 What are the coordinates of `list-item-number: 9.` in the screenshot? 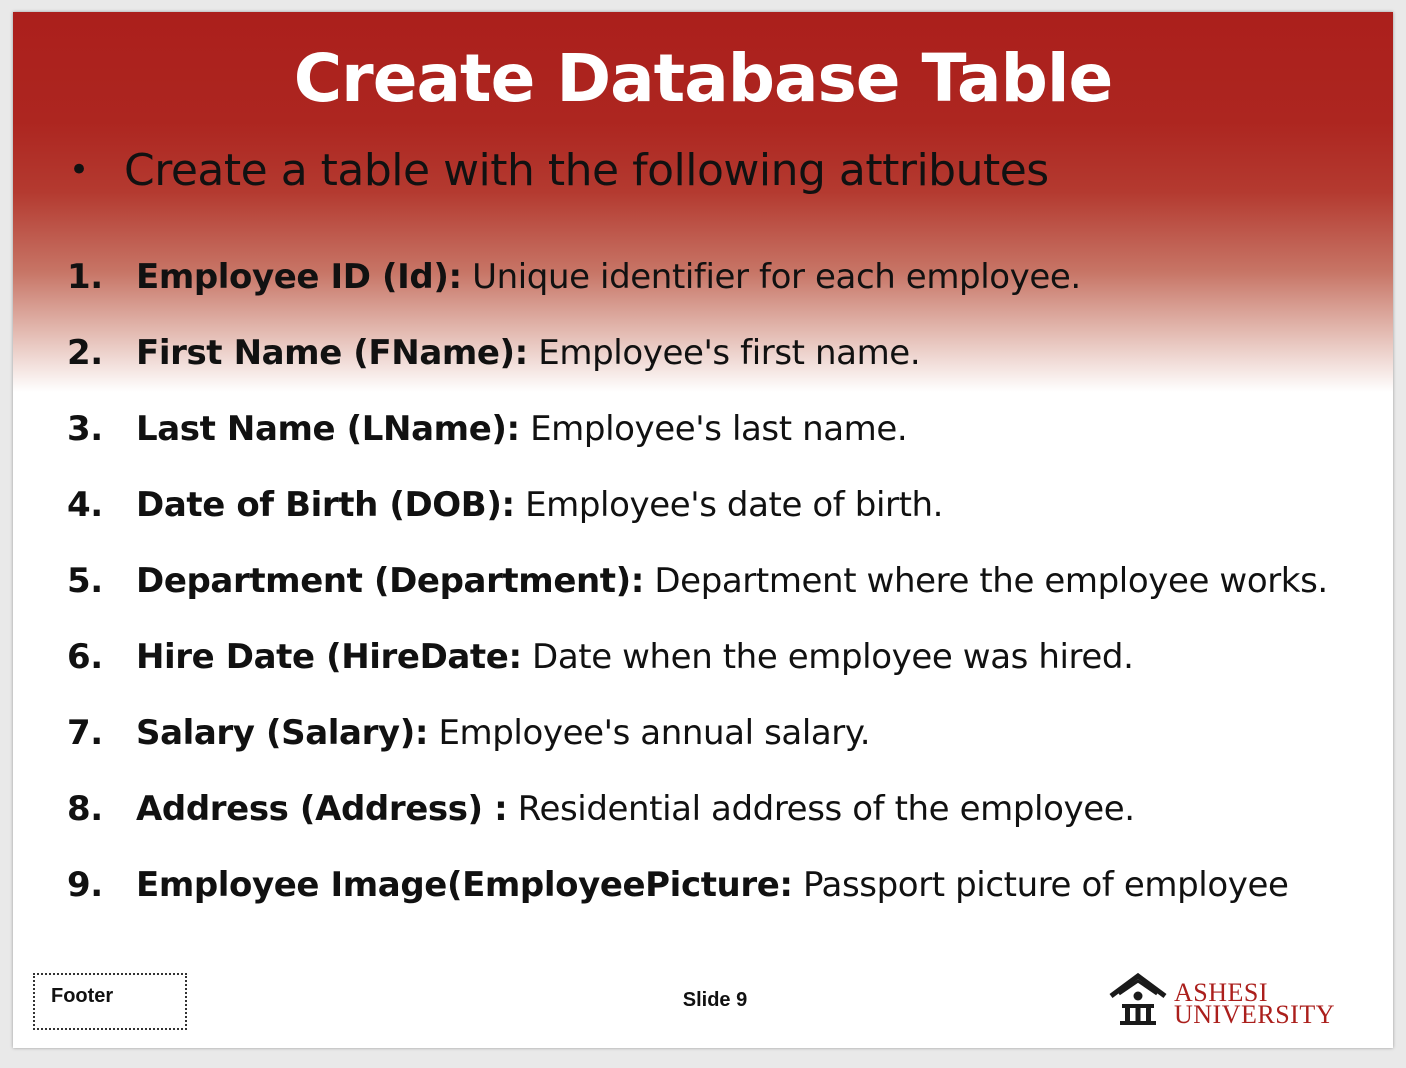 It's located at (85, 885).